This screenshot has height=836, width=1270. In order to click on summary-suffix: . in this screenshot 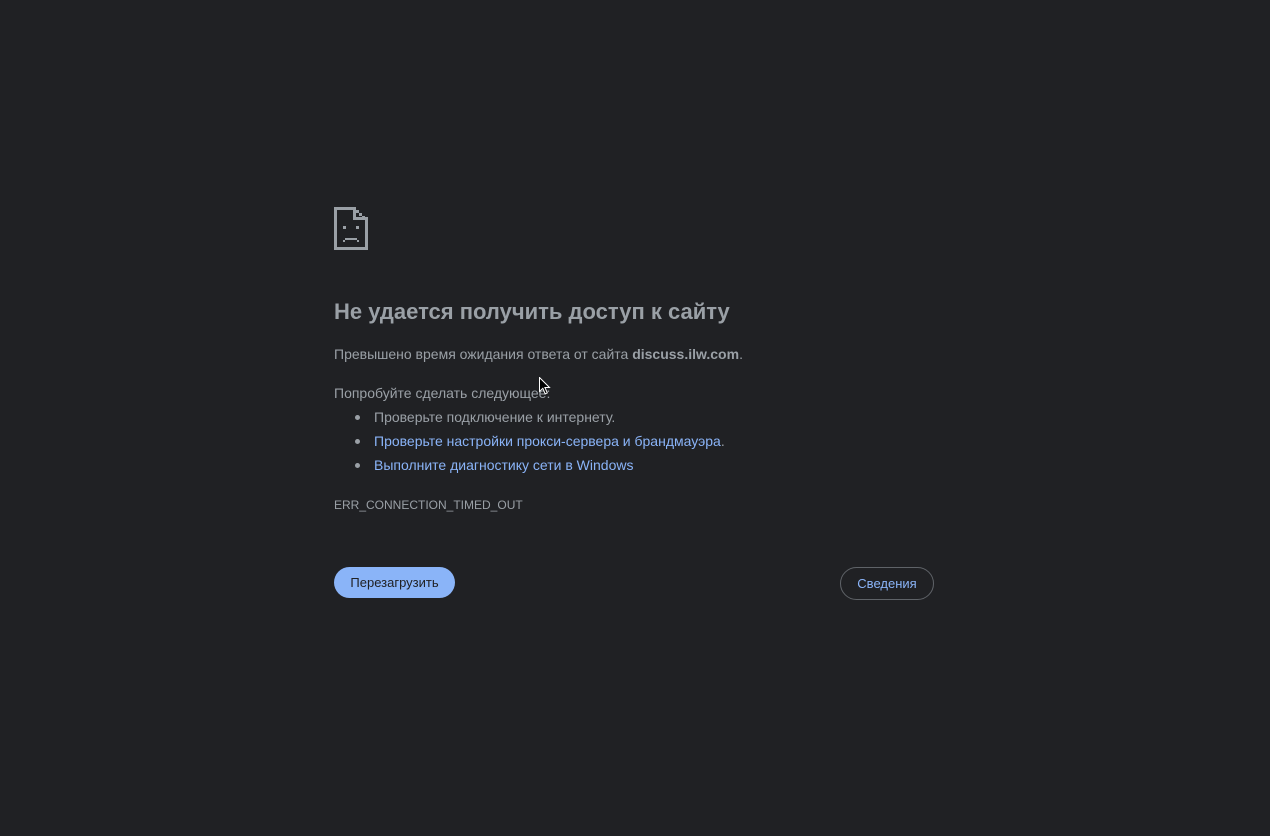, I will do `click(741, 354)`.